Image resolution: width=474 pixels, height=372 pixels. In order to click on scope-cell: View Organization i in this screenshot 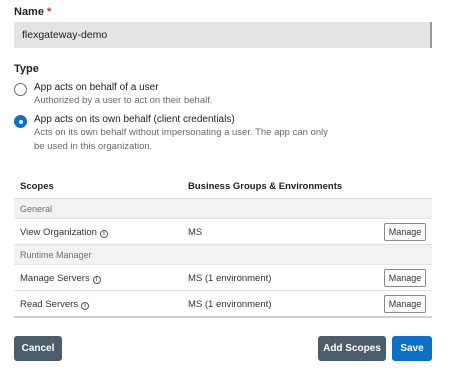, I will do `click(64, 232)`.